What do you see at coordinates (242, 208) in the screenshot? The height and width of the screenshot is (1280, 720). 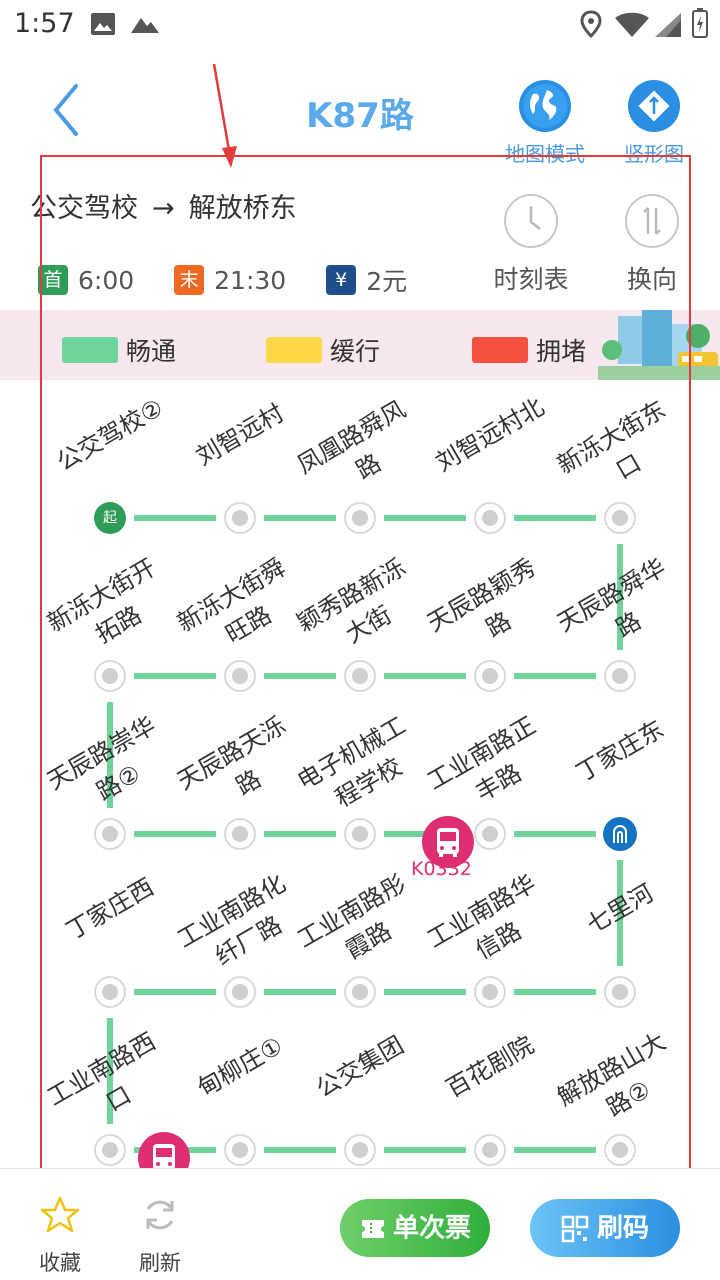 I see `route-to: 解放桥东` at bounding box center [242, 208].